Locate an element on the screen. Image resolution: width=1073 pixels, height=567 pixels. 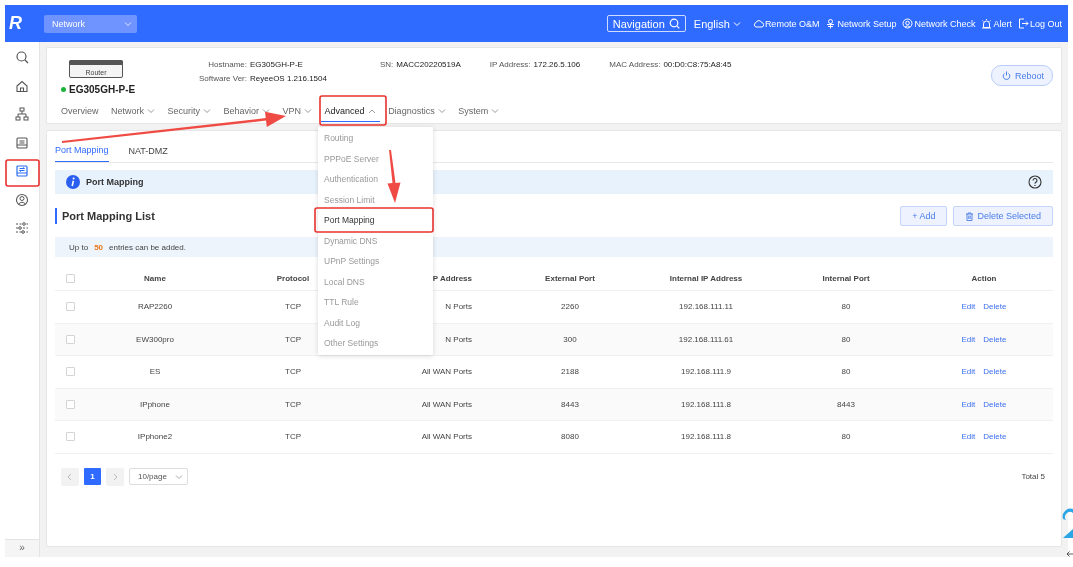
tab: NAT-DMZ is located at coordinates (148, 154).